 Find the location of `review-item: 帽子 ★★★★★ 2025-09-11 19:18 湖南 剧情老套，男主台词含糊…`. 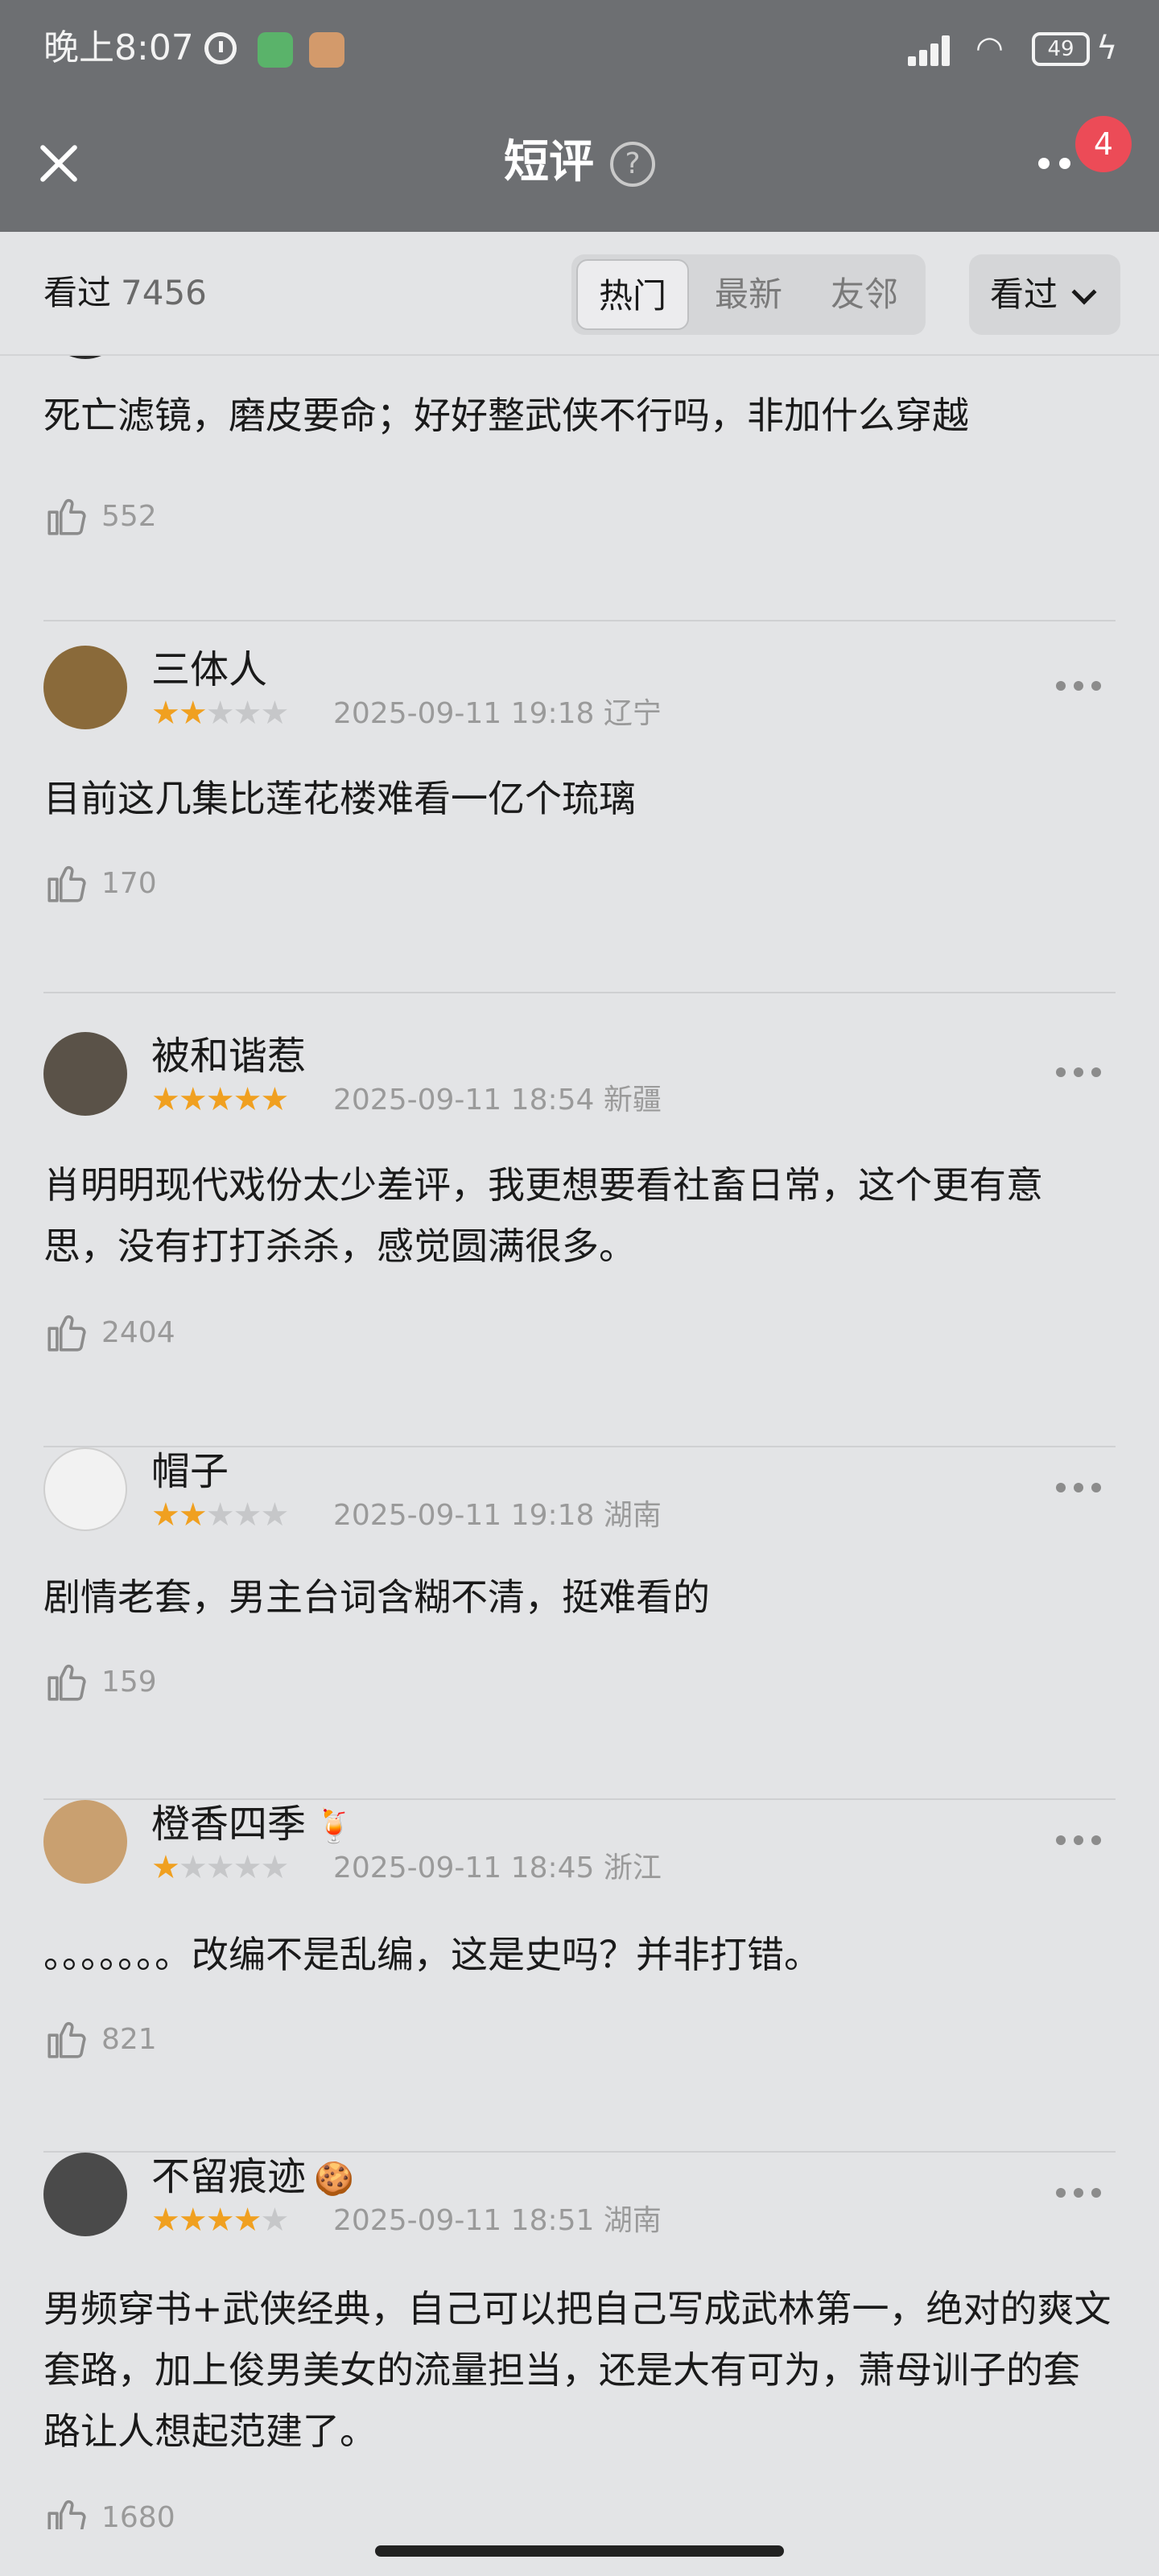

review-item: 帽子 ★★★★★ 2025-09-11 19:18 湖南 剧情老套，男主台词含糊… is located at coordinates (579, 1623).